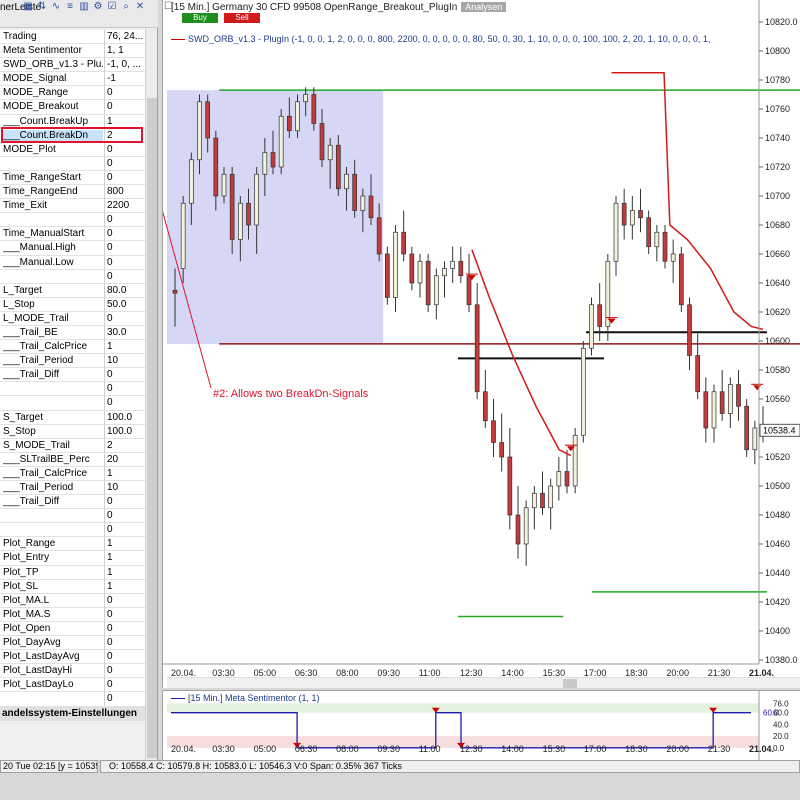 Image resolution: width=800 pixels, height=800 pixels. What do you see at coordinates (124, 304) in the screenshot?
I see `param-value: 50.0` at bounding box center [124, 304].